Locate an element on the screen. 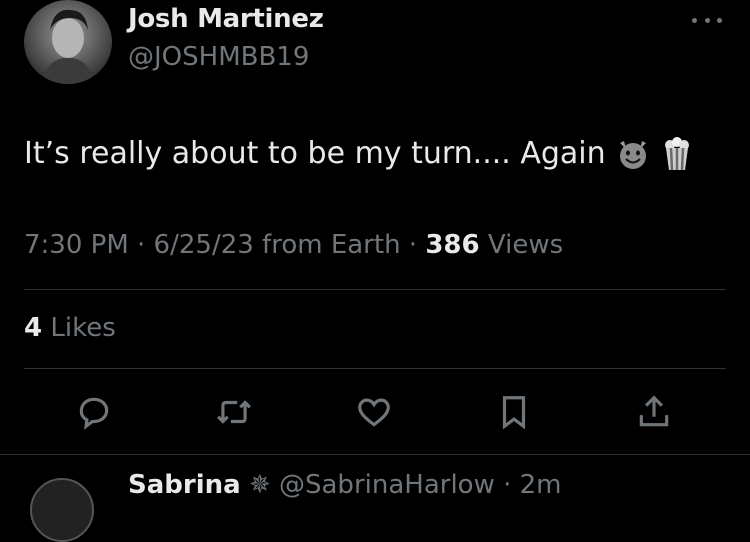 Image resolution: width=750 pixels, height=542 pixels. author-name: Josh Martinez is located at coordinates (226, 19).